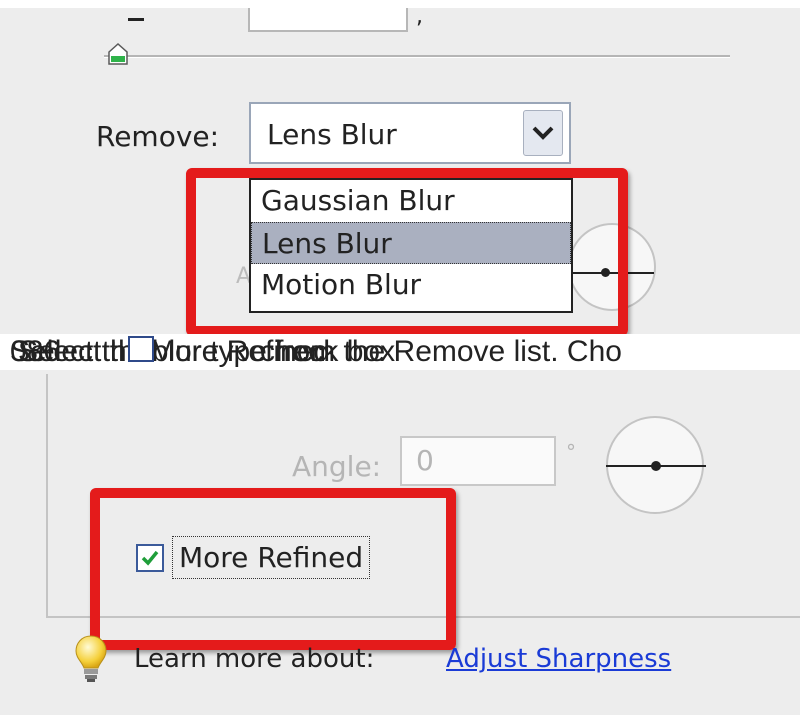 This screenshot has height=715, width=800. What do you see at coordinates (332, 134) in the screenshot?
I see `remove-select-value: Lens Blur` at bounding box center [332, 134].